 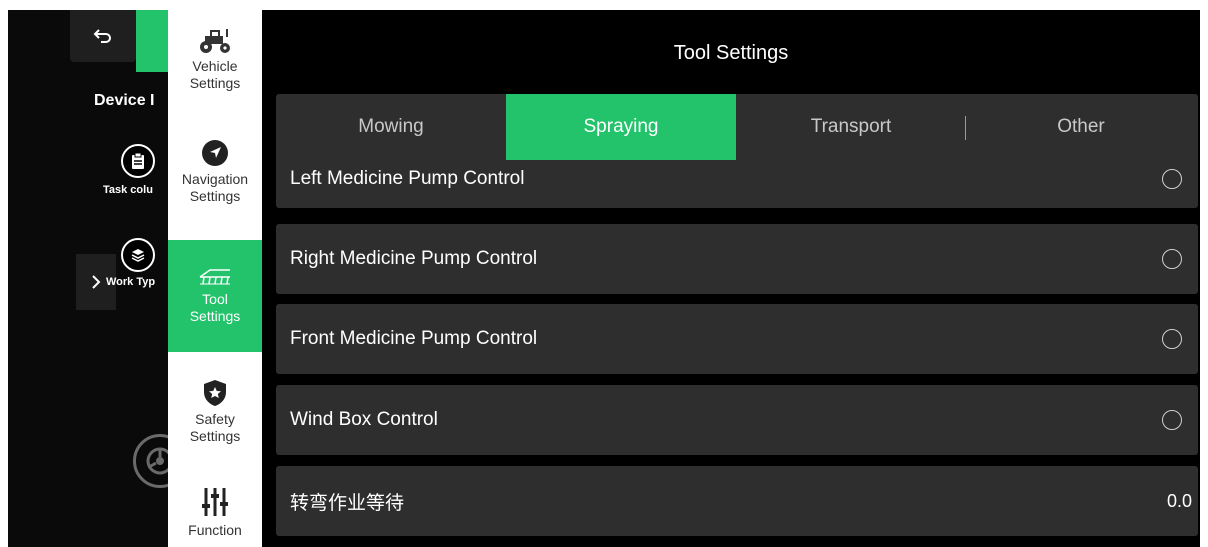 I want to click on nav-navigation-settings: Navigation Settings, so click(x=215, y=172).